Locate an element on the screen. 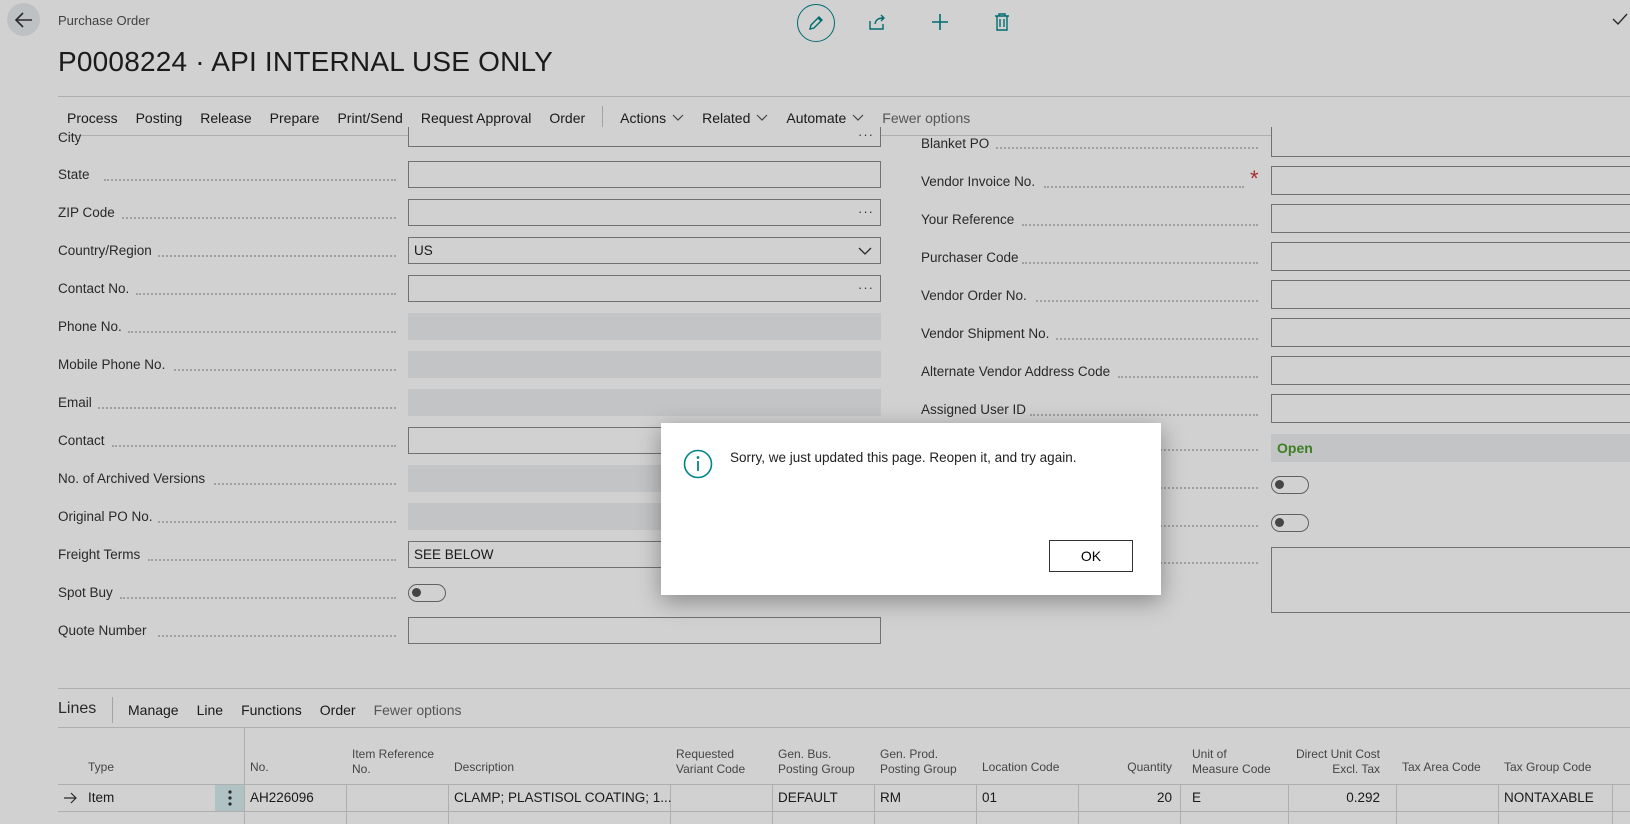 The width and height of the screenshot is (1630, 824). ok-button: OK is located at coordinates (1091, 556).